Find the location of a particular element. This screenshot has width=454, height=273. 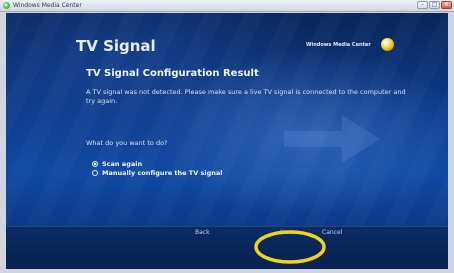

result-heading: TV Signal Configuration Result is located at coordinates (172, 73).